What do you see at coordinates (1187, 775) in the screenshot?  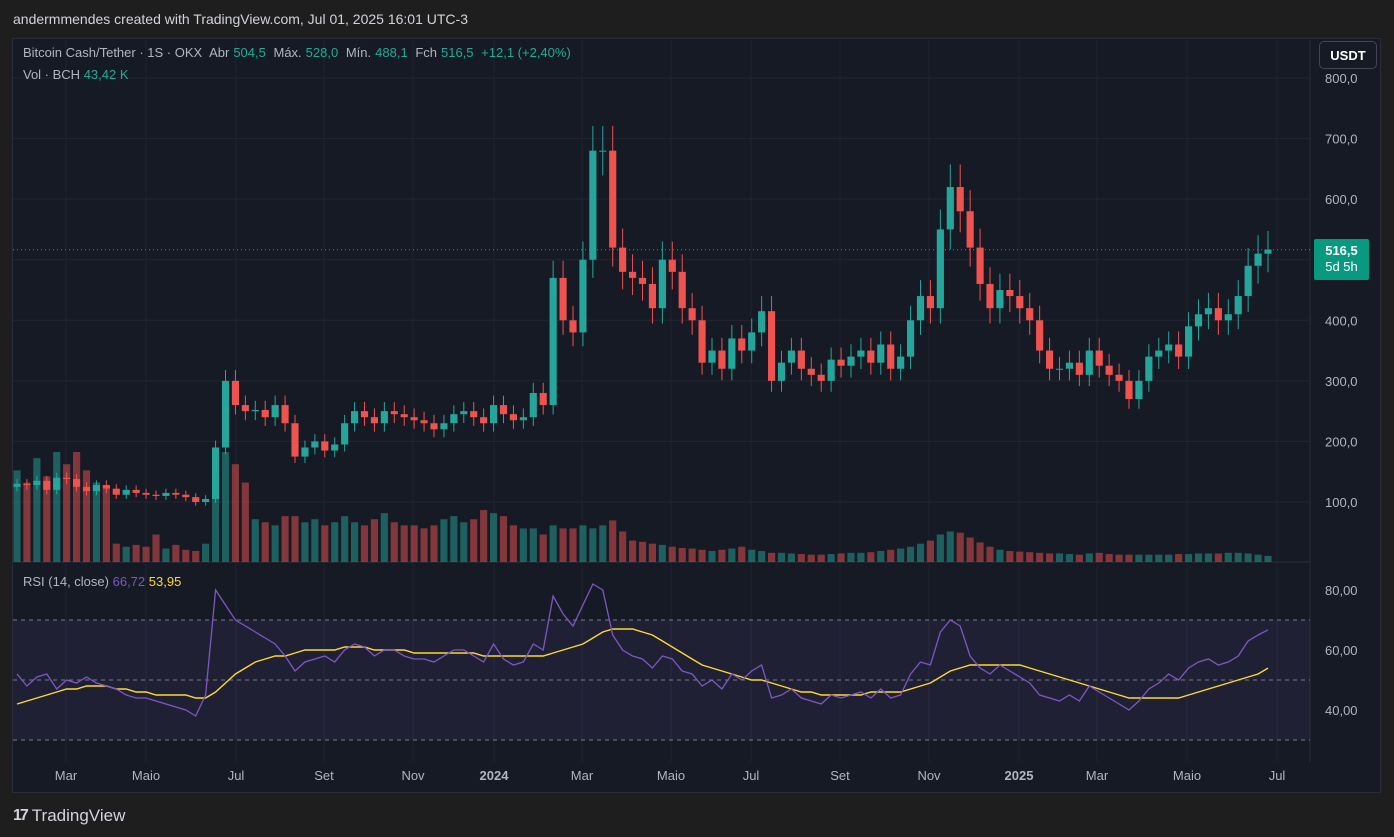 I see `time-tick-label: Maio` at bounding box center [1187, 775].